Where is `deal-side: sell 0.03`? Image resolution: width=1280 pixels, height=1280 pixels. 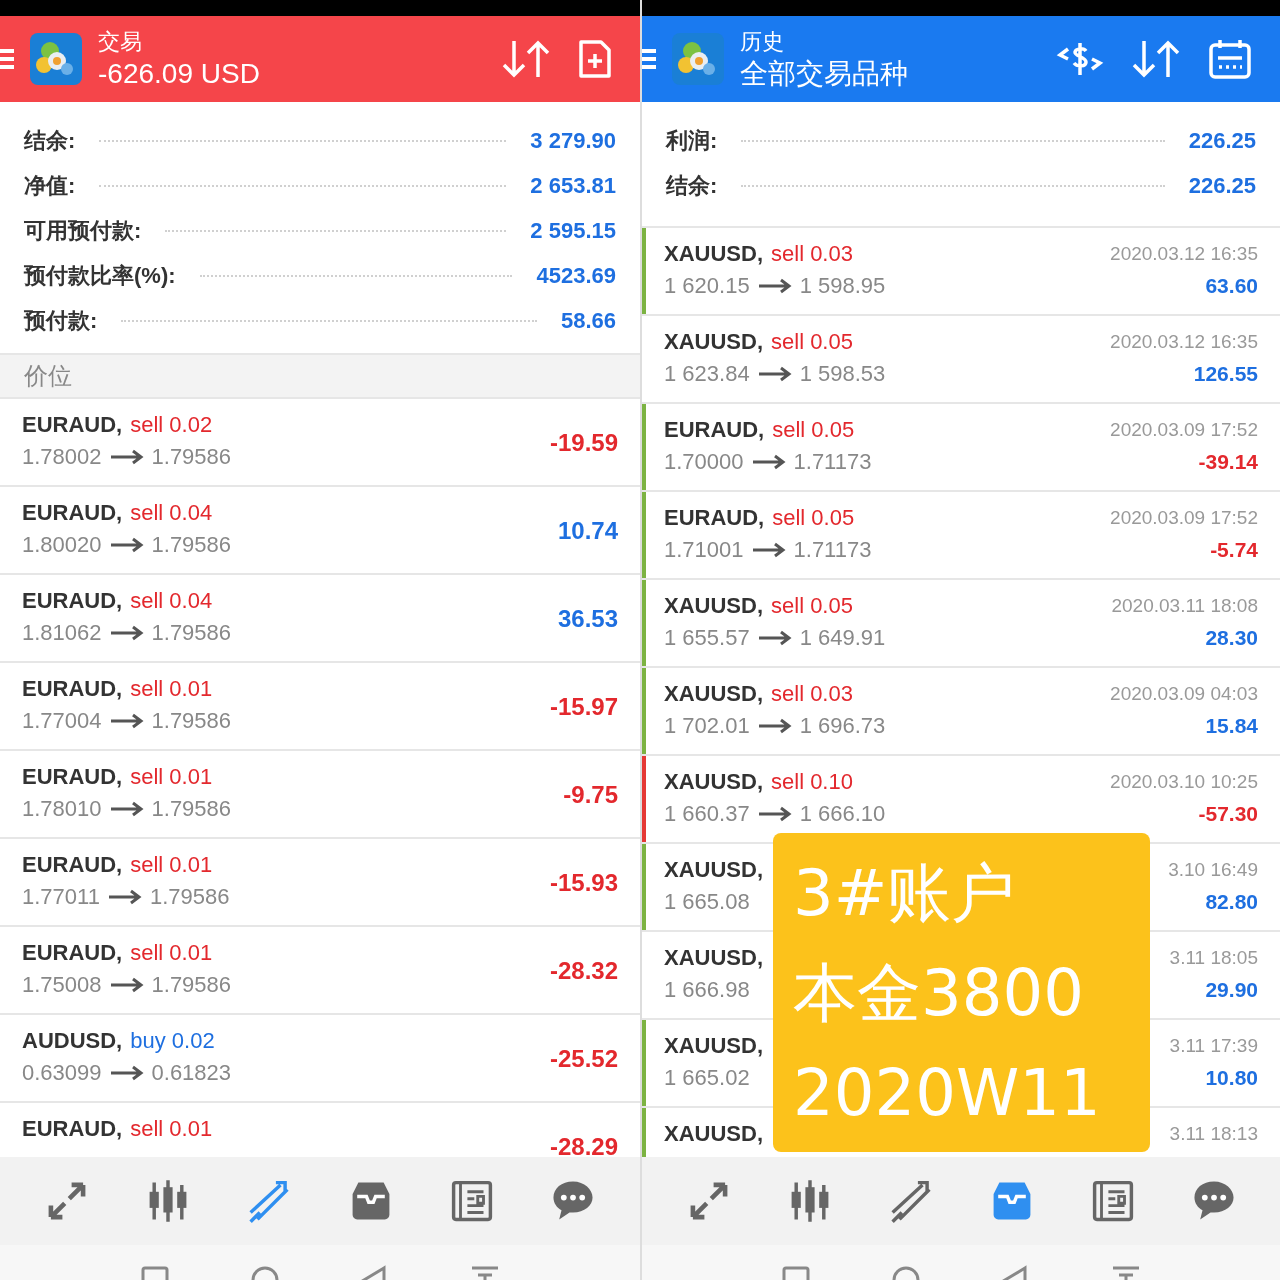
deal-side: sell 0.03 is located at coordinates (812, 254).